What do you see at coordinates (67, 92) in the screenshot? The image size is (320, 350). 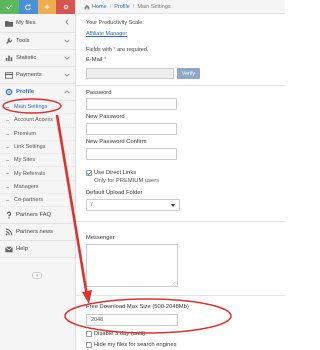 I see `chevron-up-icon` at bounding box center [67, 92].